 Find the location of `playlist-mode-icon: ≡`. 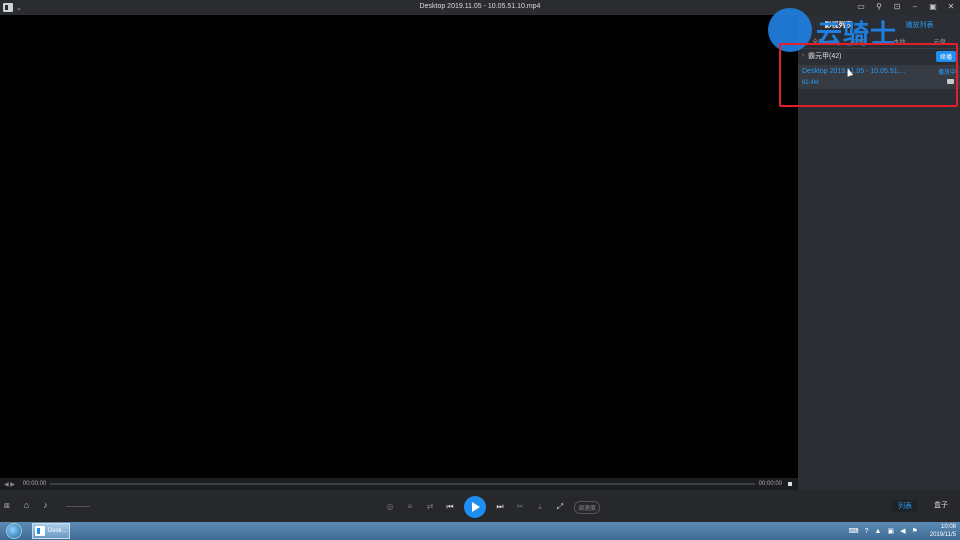

playlist-mode-icon: ≡ is located at coordinates (410, 507).